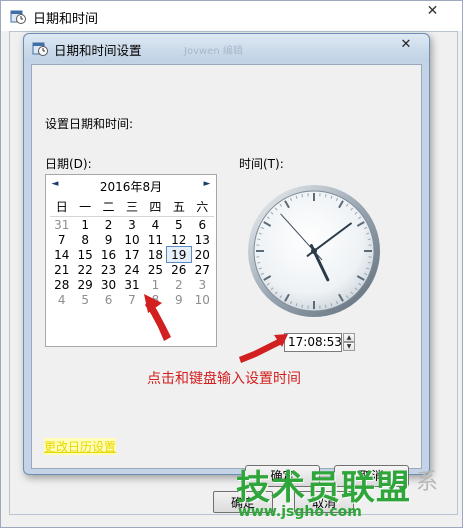 The image size is (463, 528). I want to click on arrow-to-time-icon, so click(261, 350).